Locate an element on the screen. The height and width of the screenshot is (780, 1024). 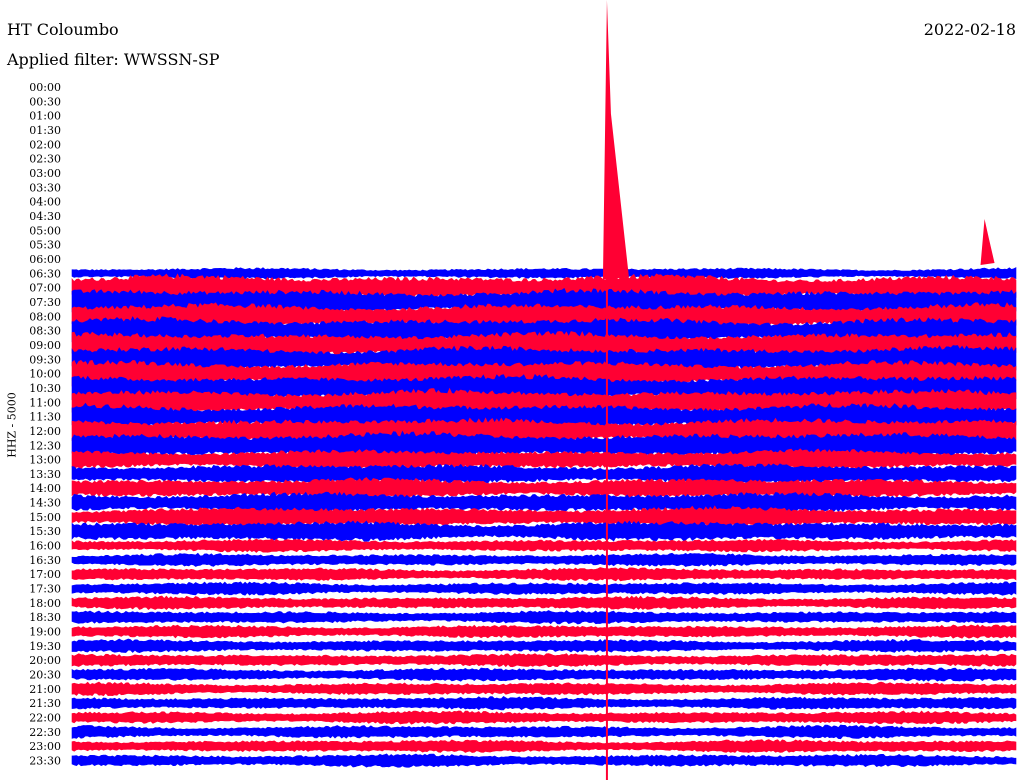
row-label: 06:30 is located at coordinates (45, 273).